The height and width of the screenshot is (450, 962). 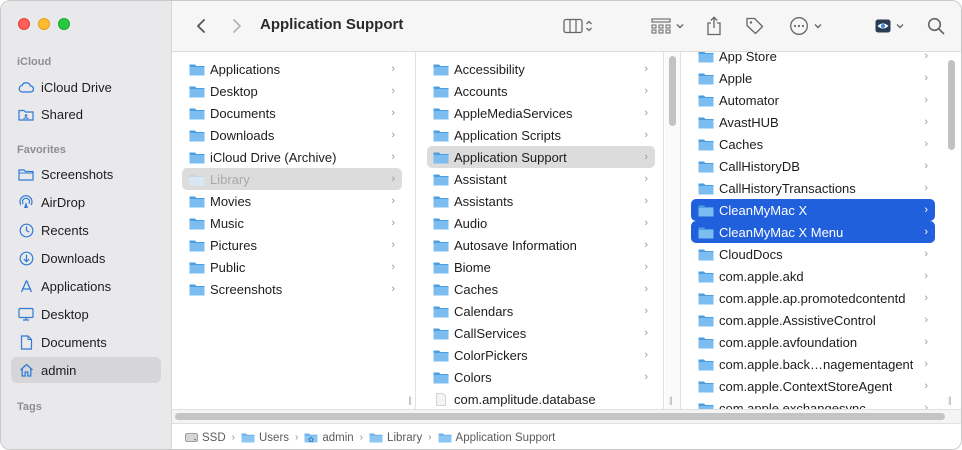 What do you see at coordinates (24, 24) in the screenshot?
I see `close-window-button` at bounding box center [24, 24].